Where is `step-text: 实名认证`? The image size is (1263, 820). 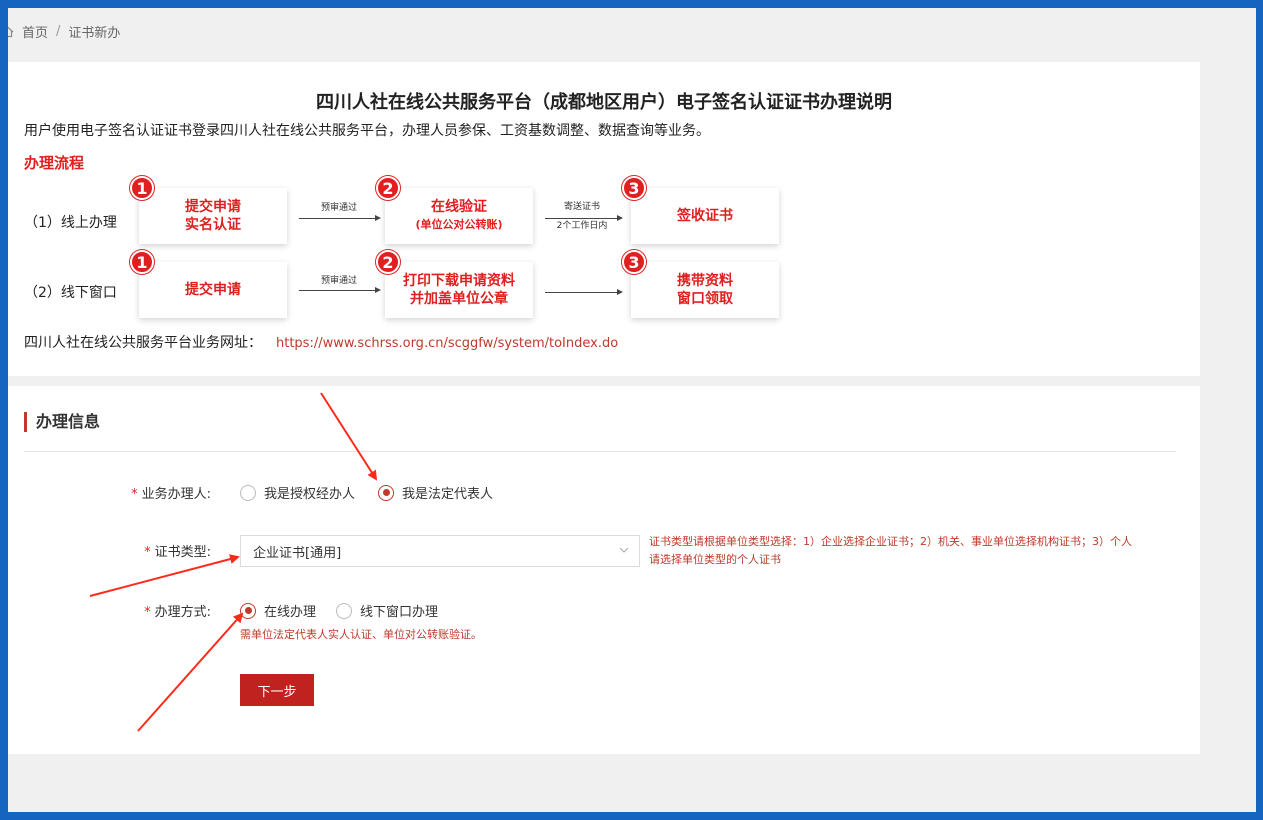
step-text: 实名认证 is located at coordinates (213, 225).